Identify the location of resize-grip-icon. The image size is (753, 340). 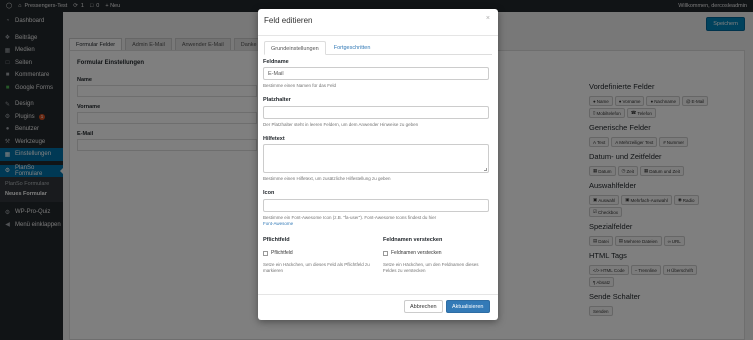
(485, 169).